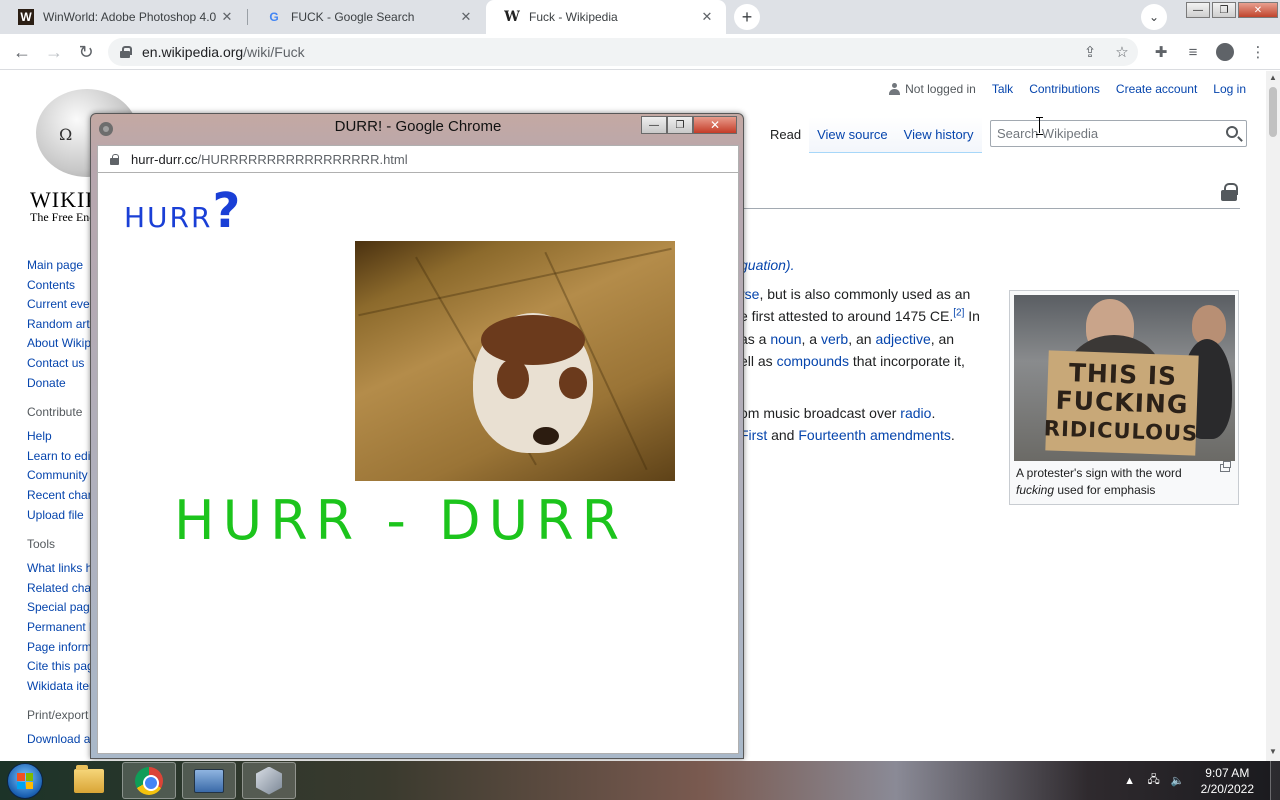 The image size is (1280, 800). What do you see at coordinates (1130, 781) in the screenshot?
I see `show-hidden-icons-icon: ▲` at bounding box center [1130, 781].